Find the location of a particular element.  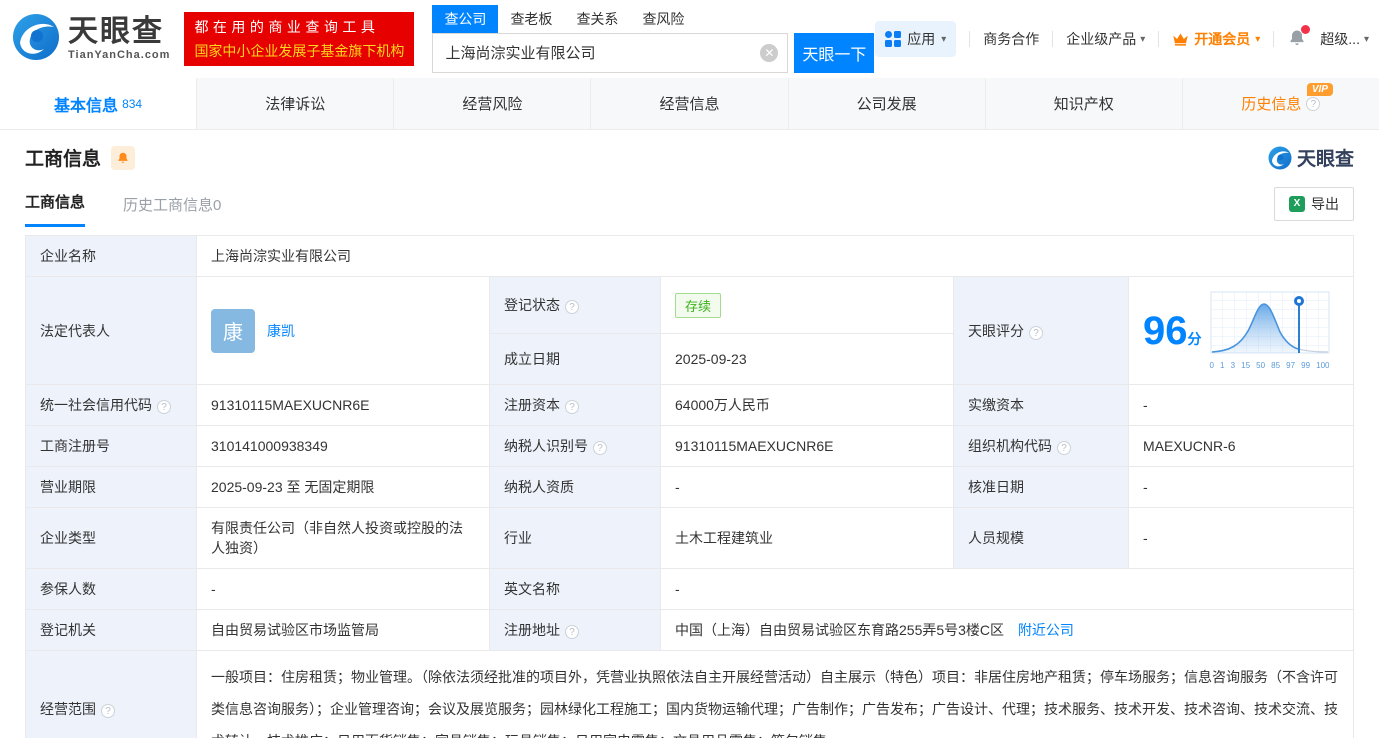

search-tab-risk: 查风险 is located at coordinates (663, 19).